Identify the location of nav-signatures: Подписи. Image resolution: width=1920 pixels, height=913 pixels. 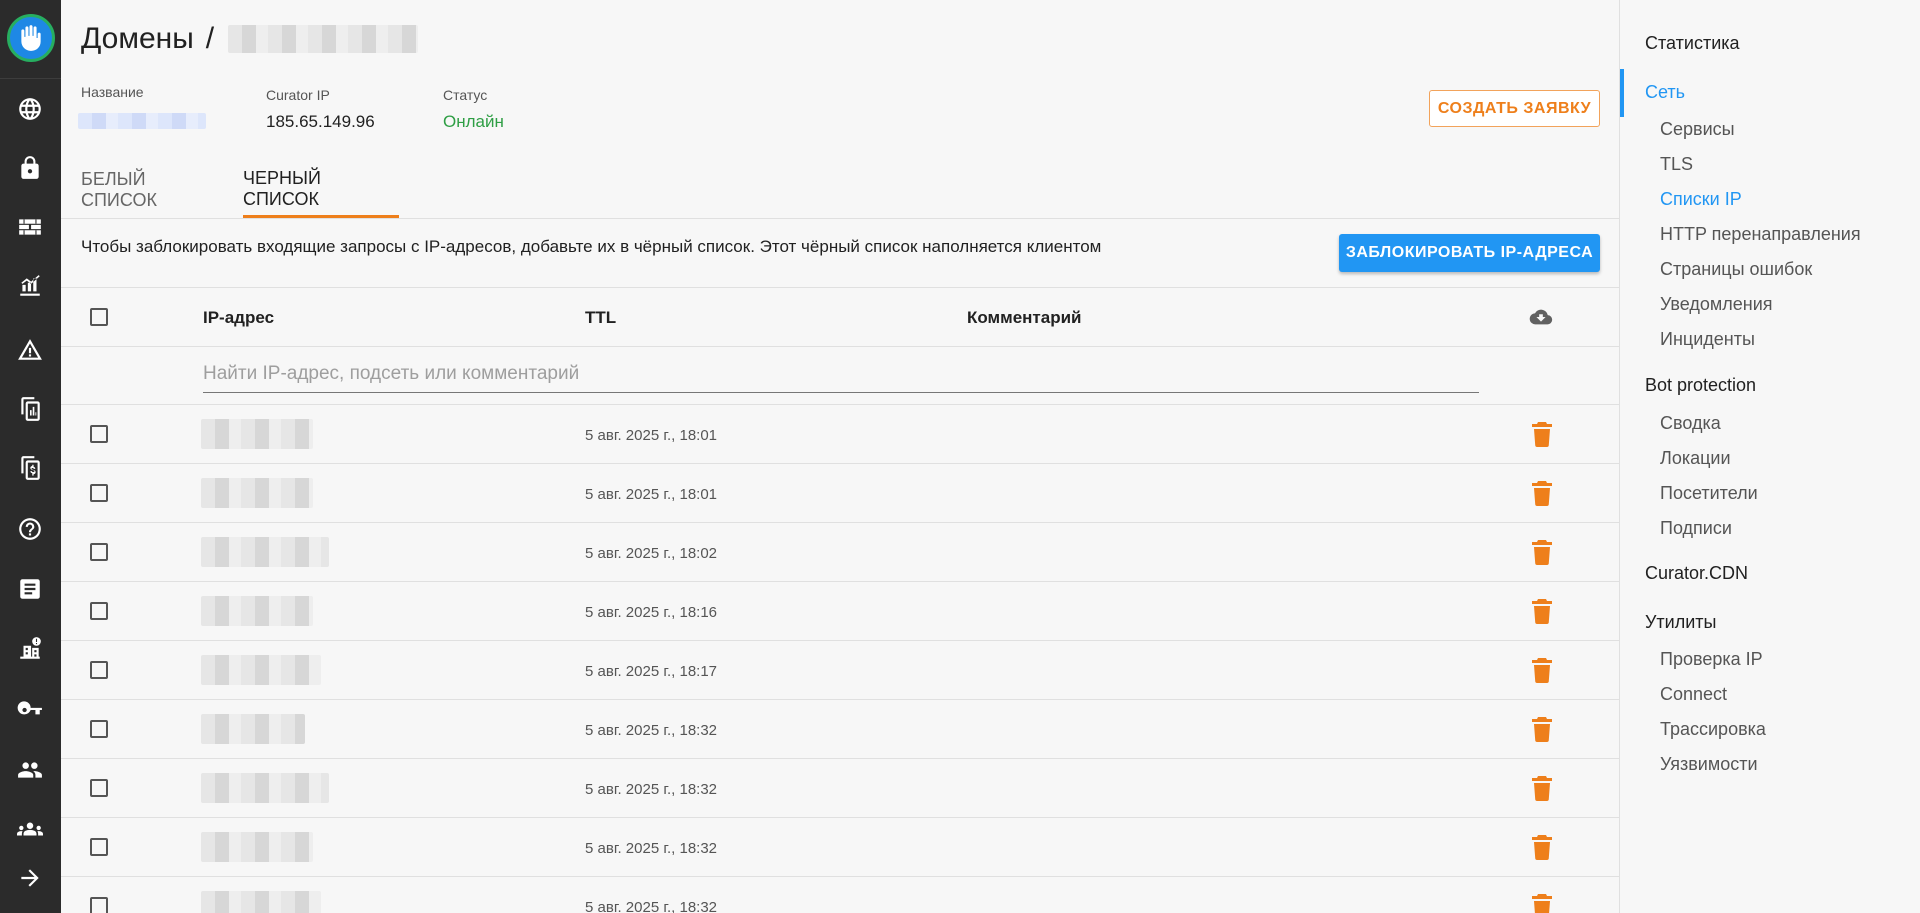
(1696, 528).